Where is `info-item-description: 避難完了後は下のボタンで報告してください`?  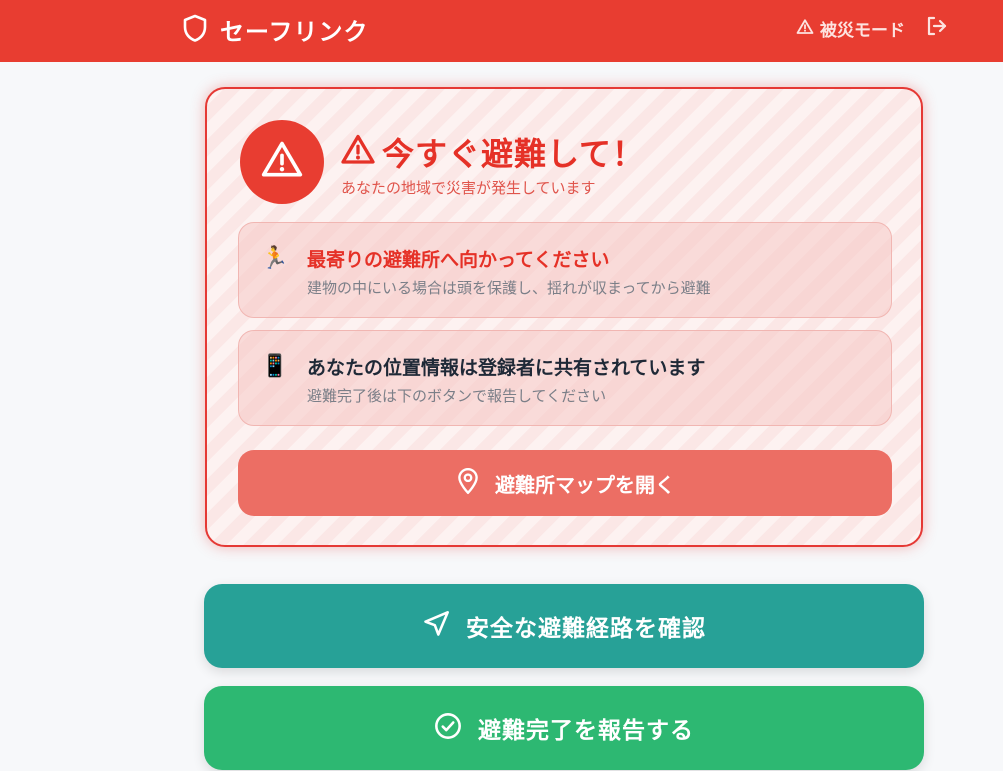 info-item-description: 避難完了後は下のボタンで報告してください is located at coordinates (457, 396).